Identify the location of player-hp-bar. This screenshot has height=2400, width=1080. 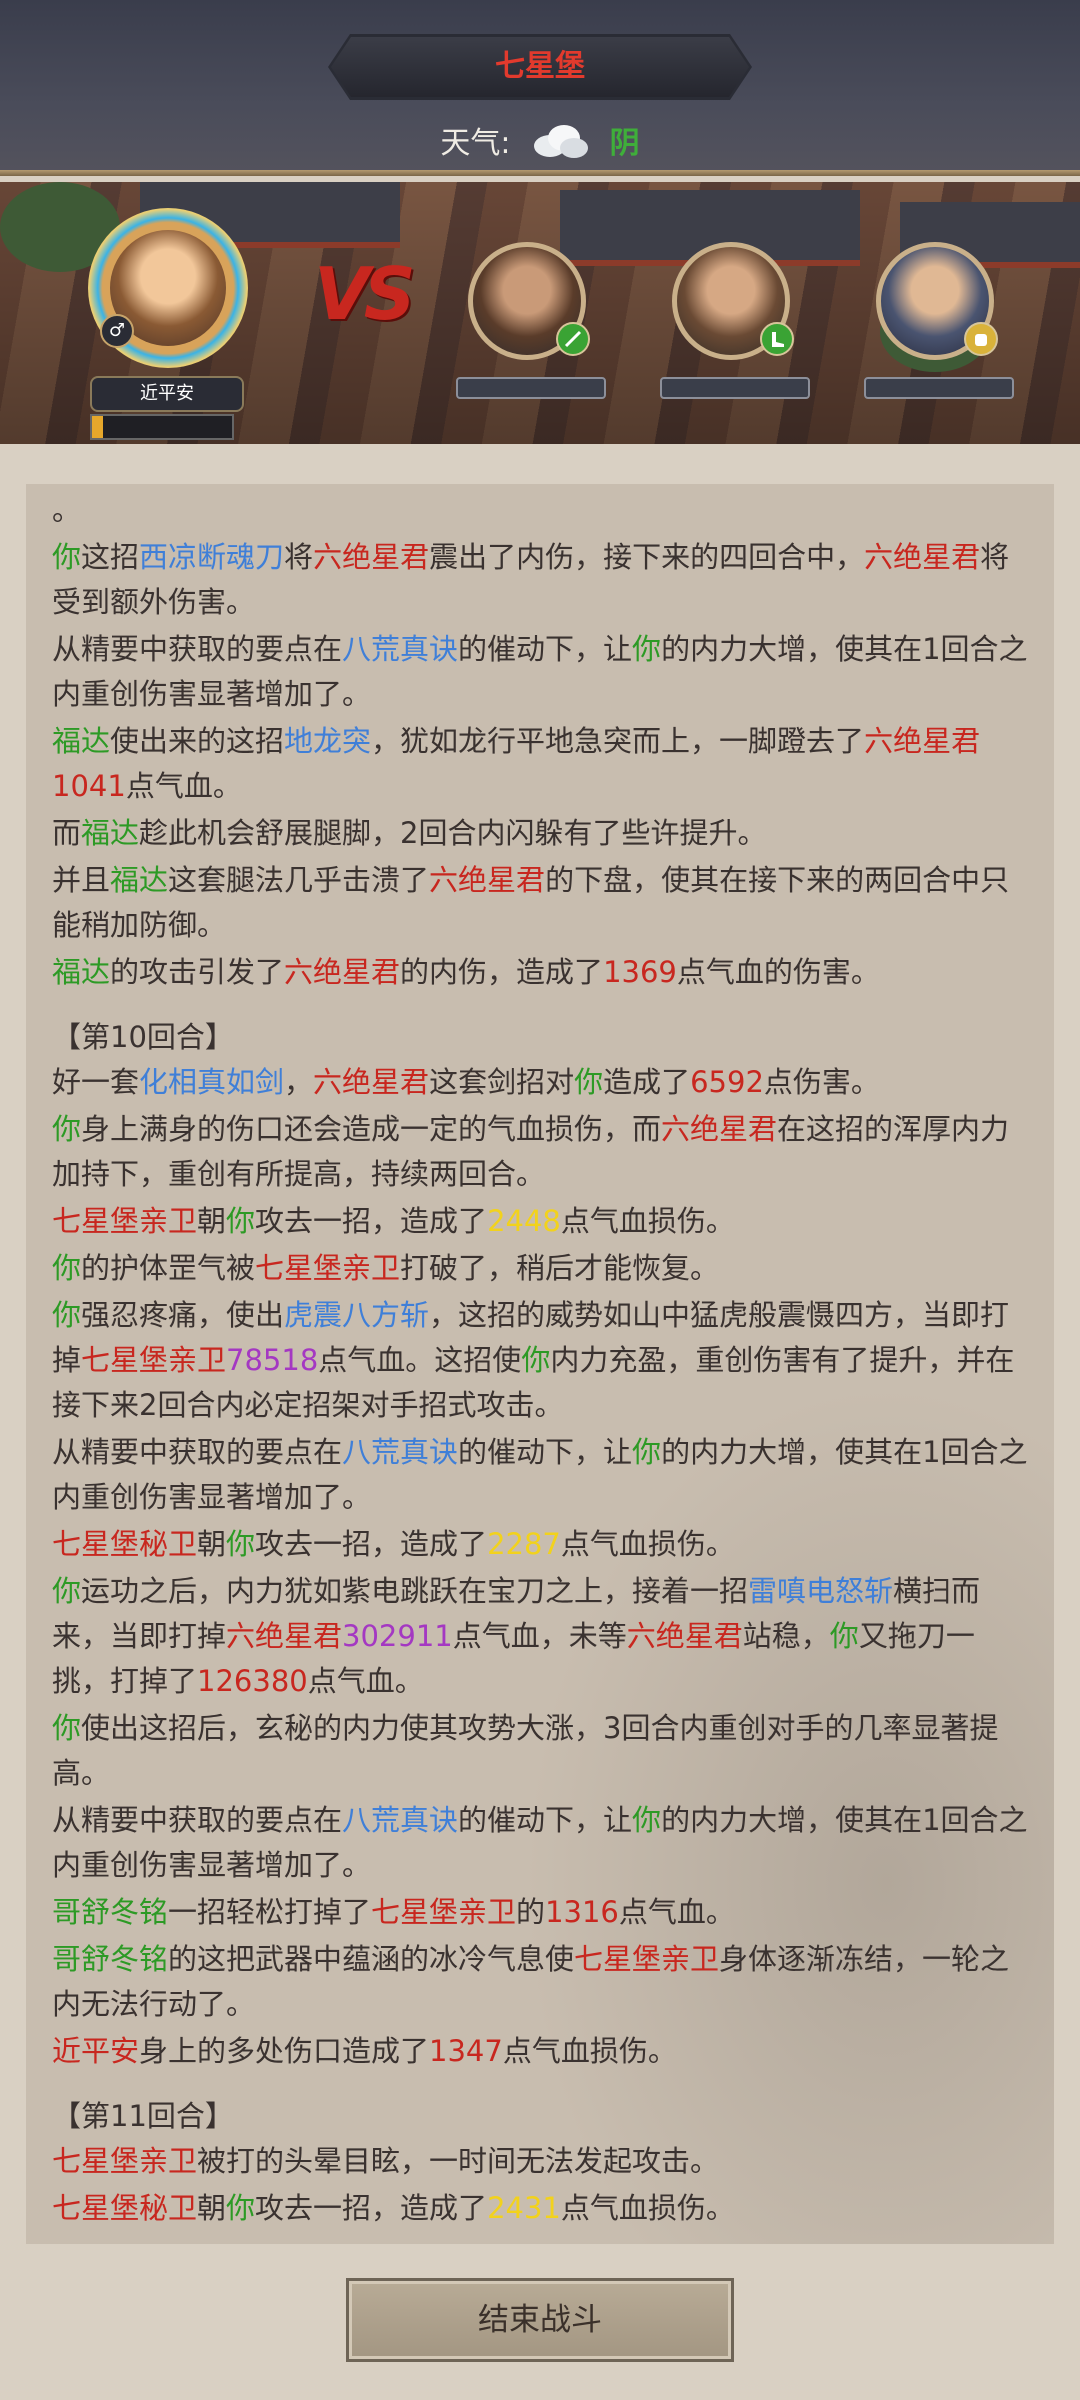
(162, 427).